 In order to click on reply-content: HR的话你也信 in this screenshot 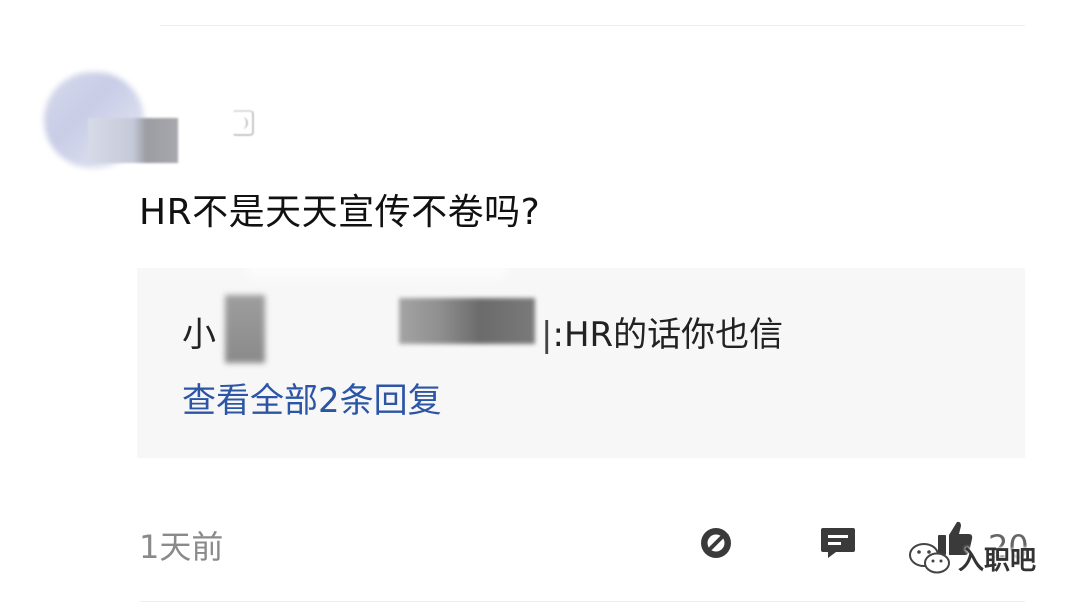, I will do `click(673, 335)`.